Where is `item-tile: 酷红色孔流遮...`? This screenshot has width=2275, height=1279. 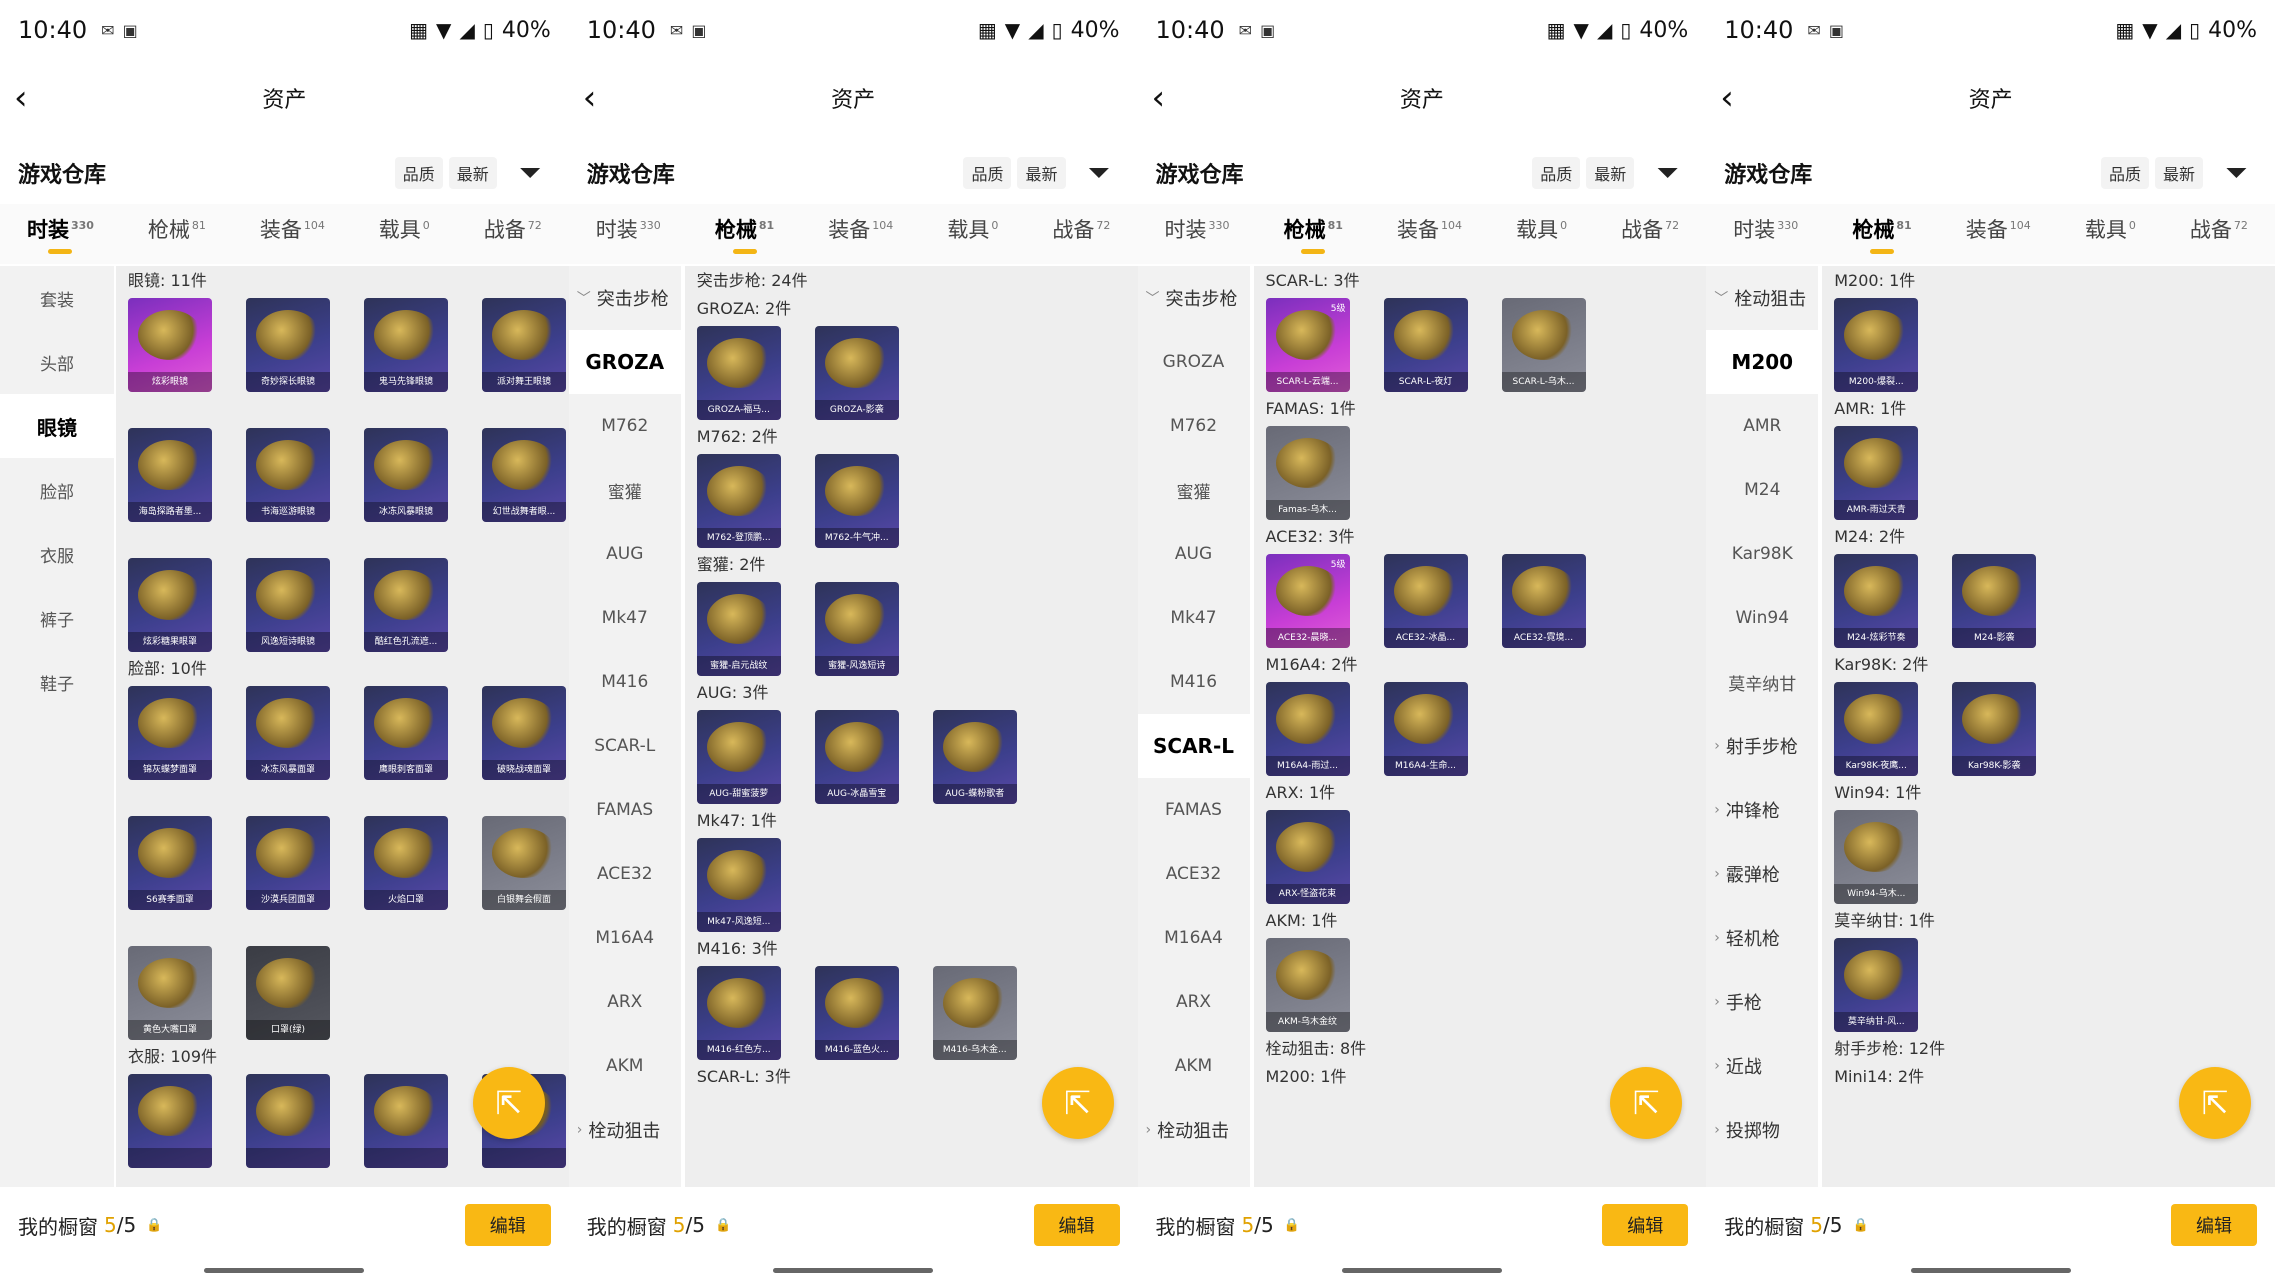
item-tile: 酷红色孔流遮... is located at coordinates (406, 605).